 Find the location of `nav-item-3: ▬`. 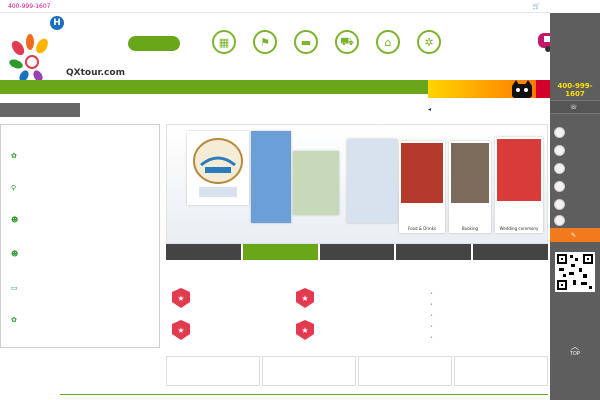

nav-item-3: ▬ is located at coordinates (306, 48).